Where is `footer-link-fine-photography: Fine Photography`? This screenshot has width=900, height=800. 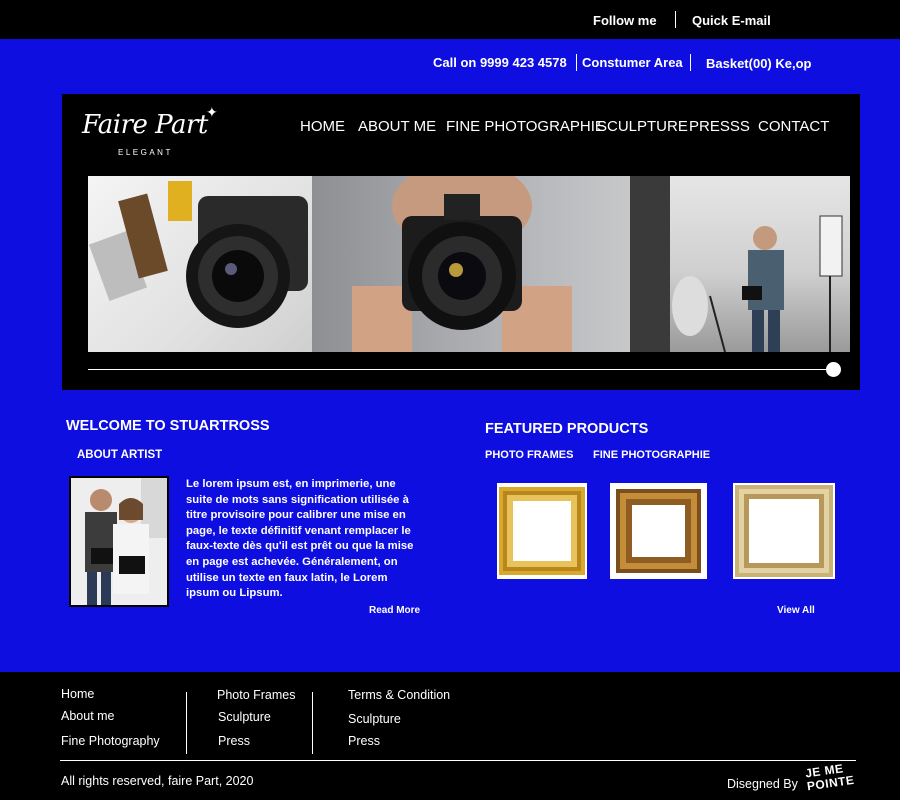 footer-link-fine-photography: Fine Photography is located at coordinates (110, 741).